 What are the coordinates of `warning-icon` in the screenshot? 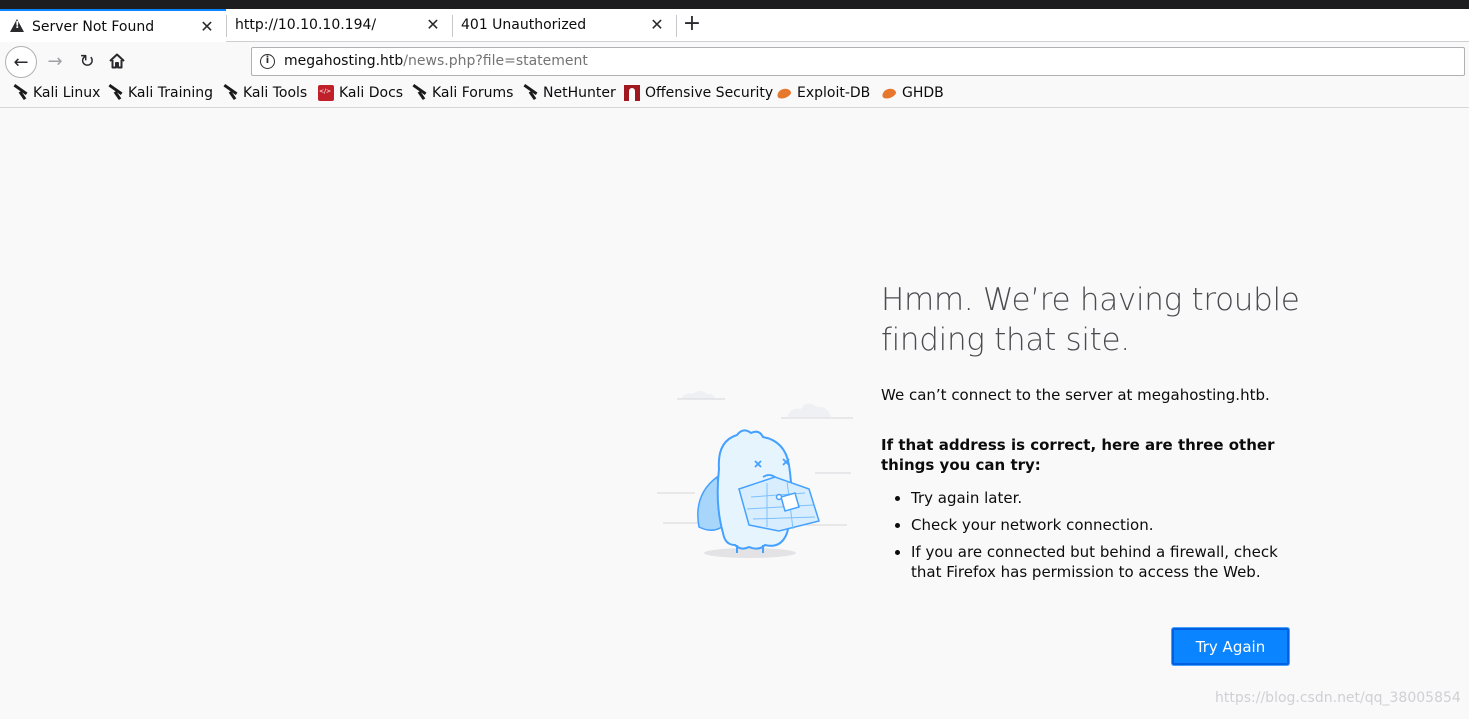 It's located at (17, 25).